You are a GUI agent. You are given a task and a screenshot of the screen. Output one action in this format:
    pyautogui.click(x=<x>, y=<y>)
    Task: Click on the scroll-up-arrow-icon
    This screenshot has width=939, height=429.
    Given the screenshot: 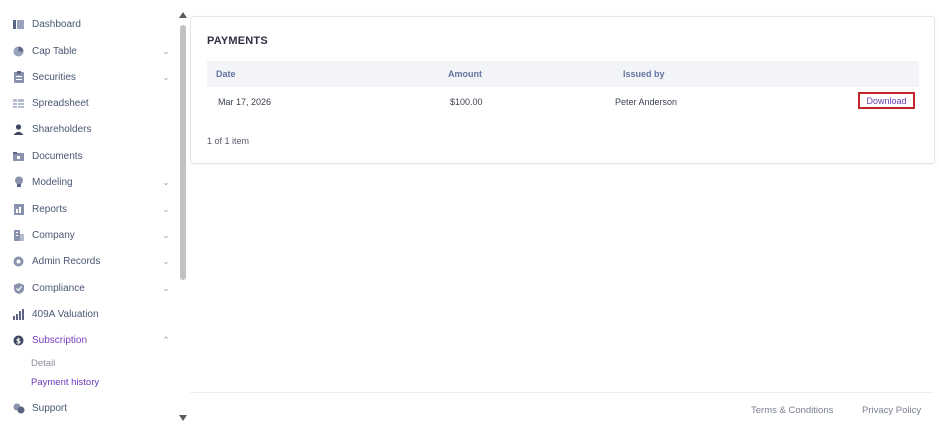 What is the action you would take?
    pyautogui.click(x=183, y=15)
    